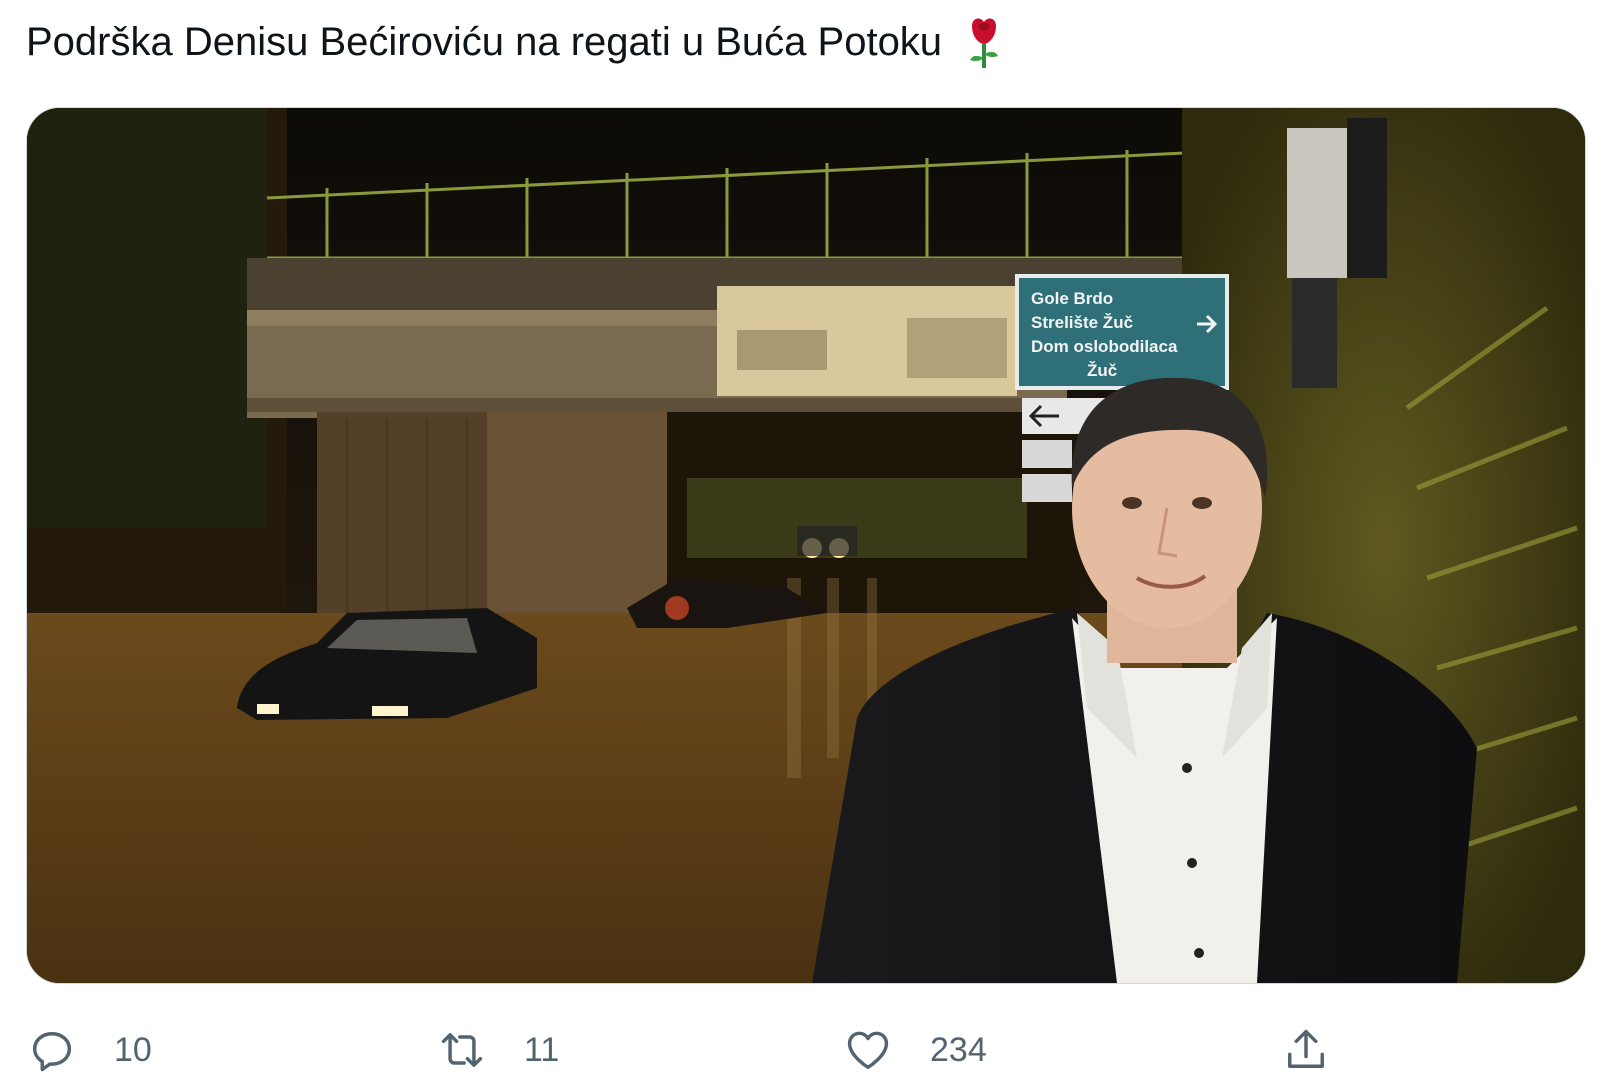 The height and width of the screenshot is (1080, 1609). What do you see at coordinates (804, 1050) in the screenshot?
I see `tweet-actions: 10 11 234` at bounding box center [804, 1050].